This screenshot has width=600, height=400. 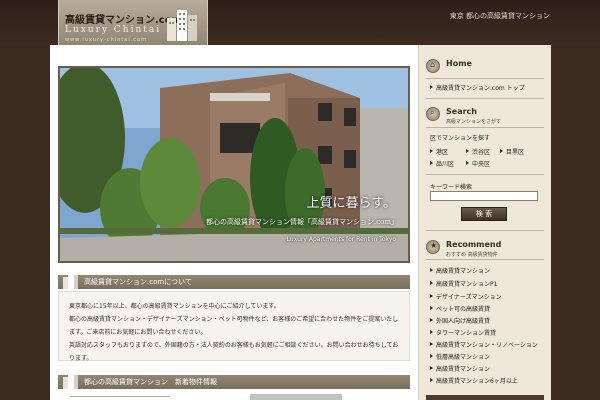 I want to click on hero-subtitle: 都心の高級賃貸マンション情報「高級賃貸マンション.com」, so click(x=302, y=222).